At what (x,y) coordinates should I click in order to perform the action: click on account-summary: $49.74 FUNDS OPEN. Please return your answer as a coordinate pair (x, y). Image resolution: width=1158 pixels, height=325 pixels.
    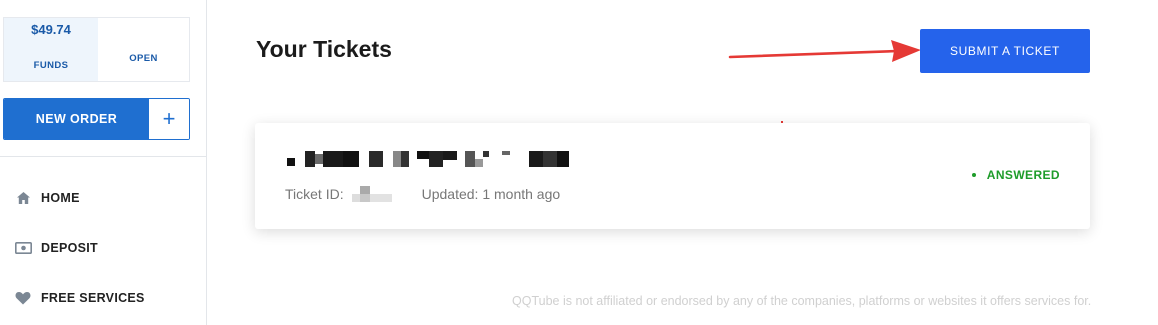
    Looking at the image, I should click on (96, 49).